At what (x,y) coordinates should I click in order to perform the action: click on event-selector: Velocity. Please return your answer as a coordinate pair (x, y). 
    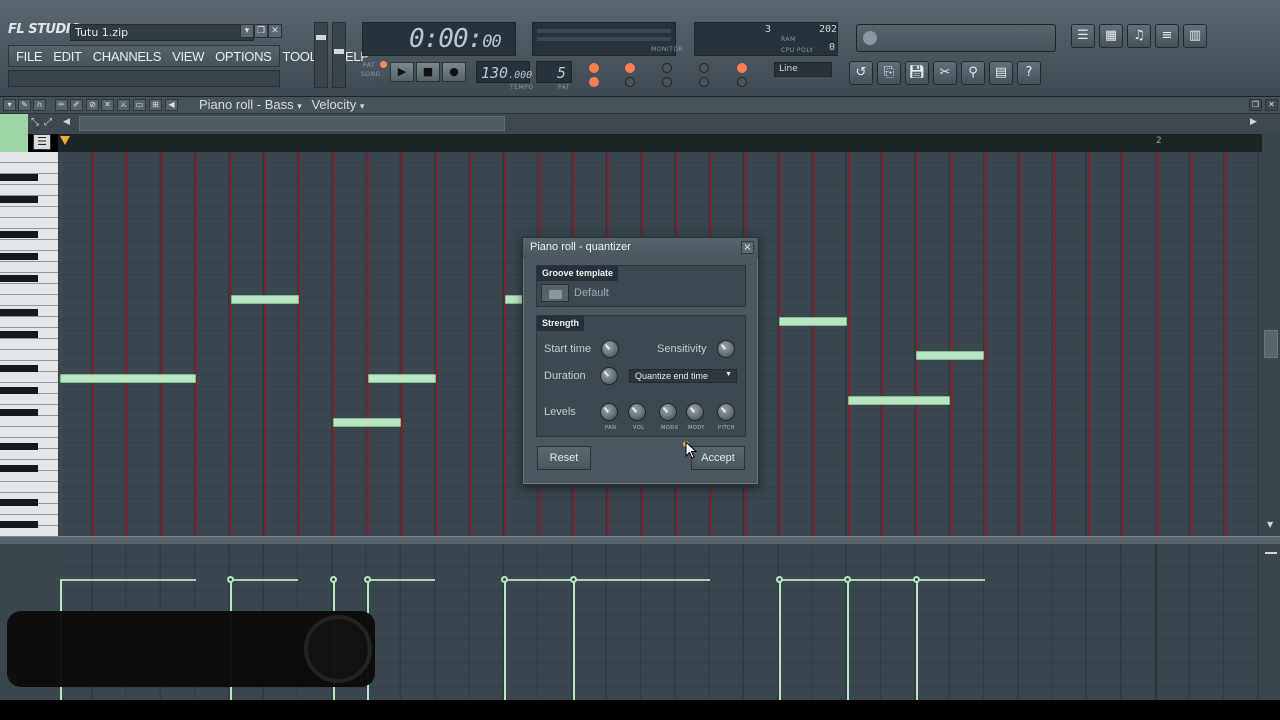
    Looking at the image, I should click on (333, 104).